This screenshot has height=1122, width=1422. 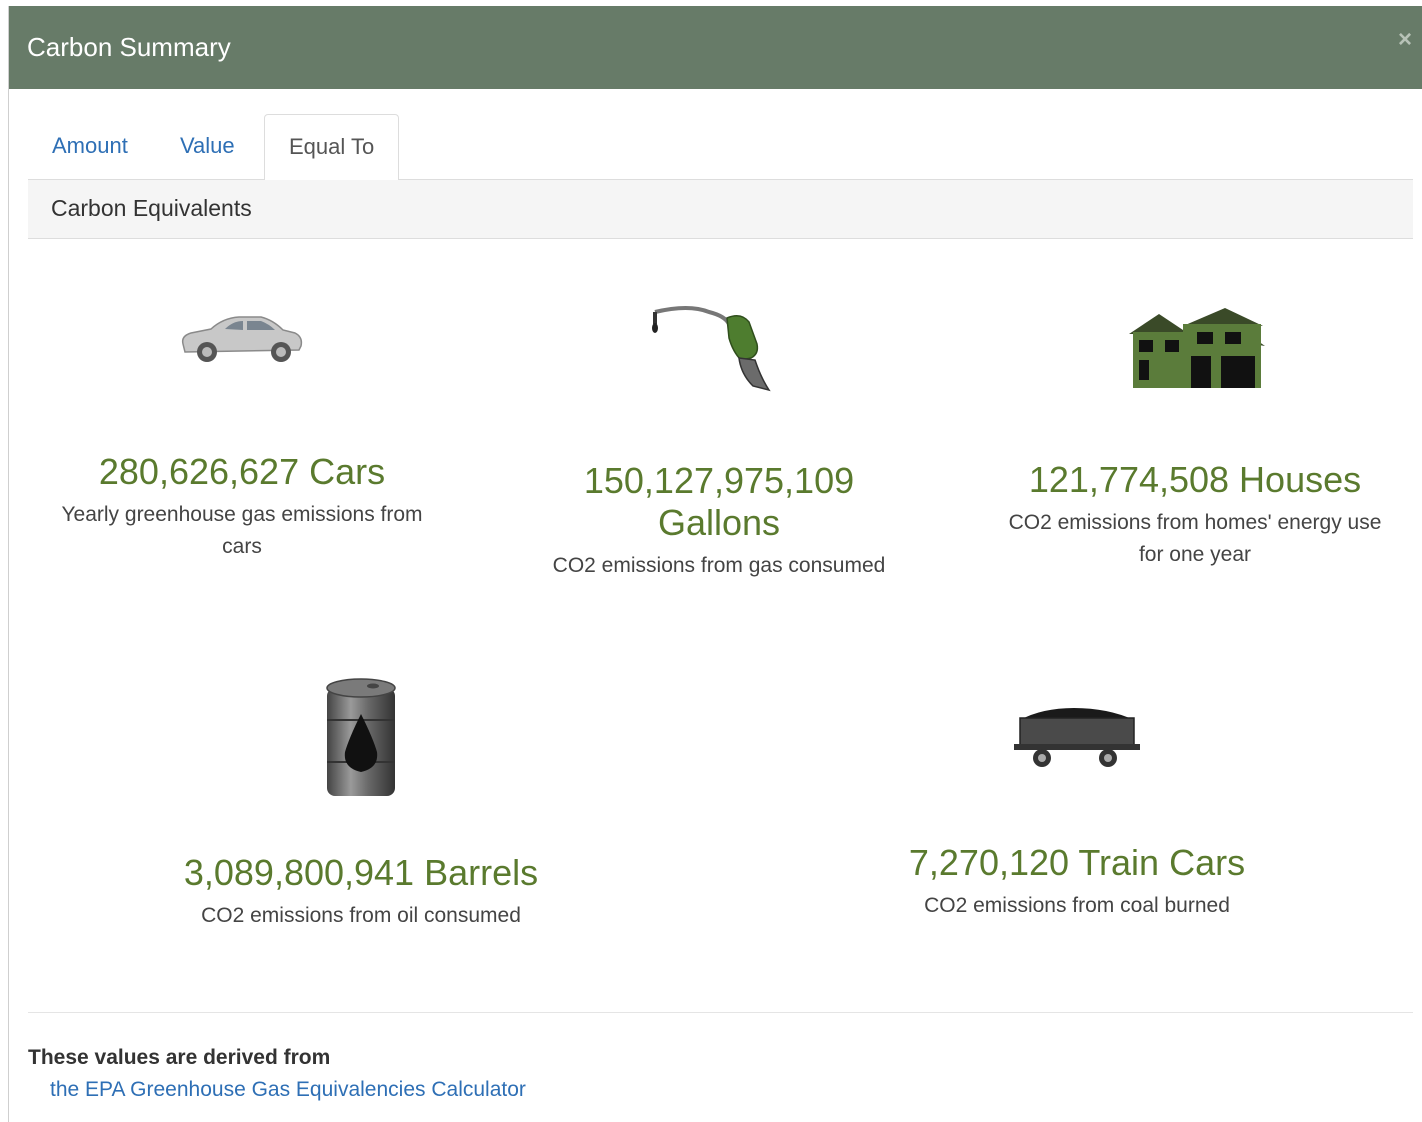 What do you see at coordinates (242, 339) in the screenshot?
I see `car-icon` at bounding box center [242, 339].